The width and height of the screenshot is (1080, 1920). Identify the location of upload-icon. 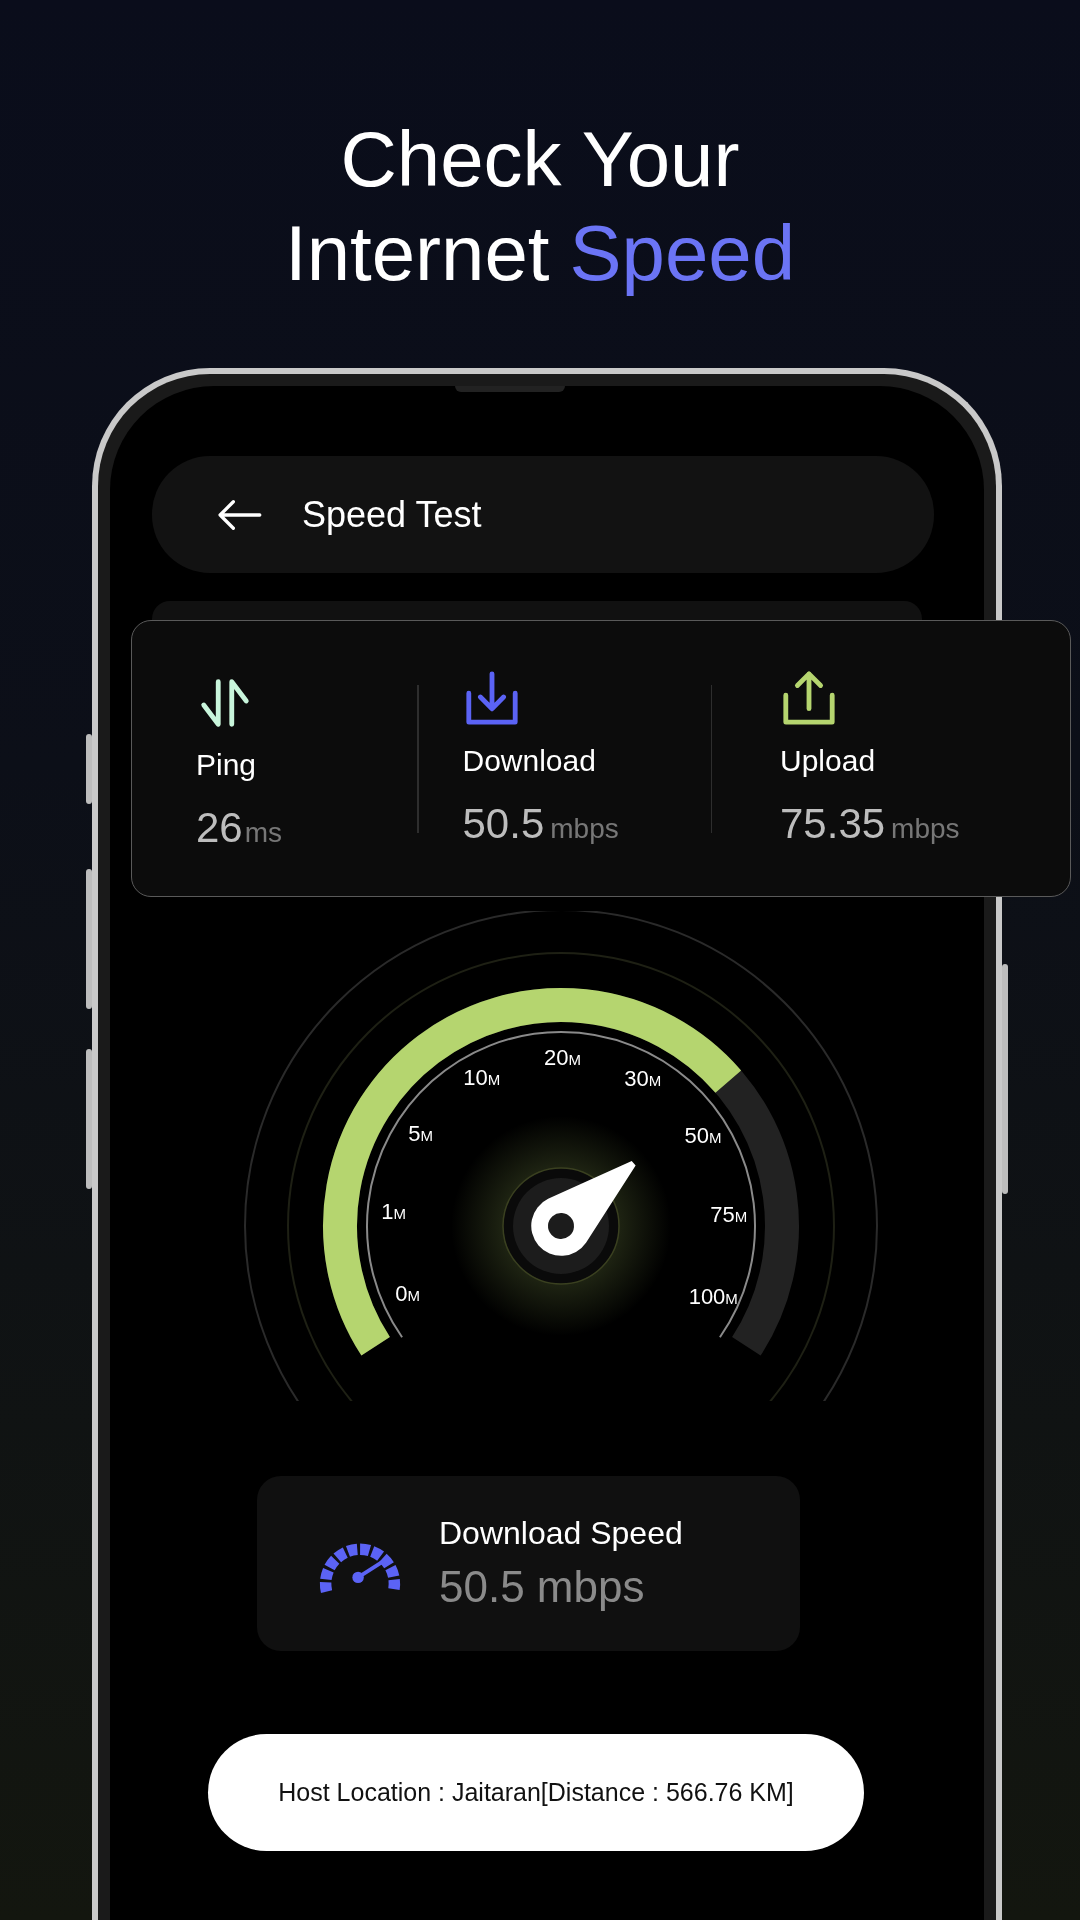
(809, 698).